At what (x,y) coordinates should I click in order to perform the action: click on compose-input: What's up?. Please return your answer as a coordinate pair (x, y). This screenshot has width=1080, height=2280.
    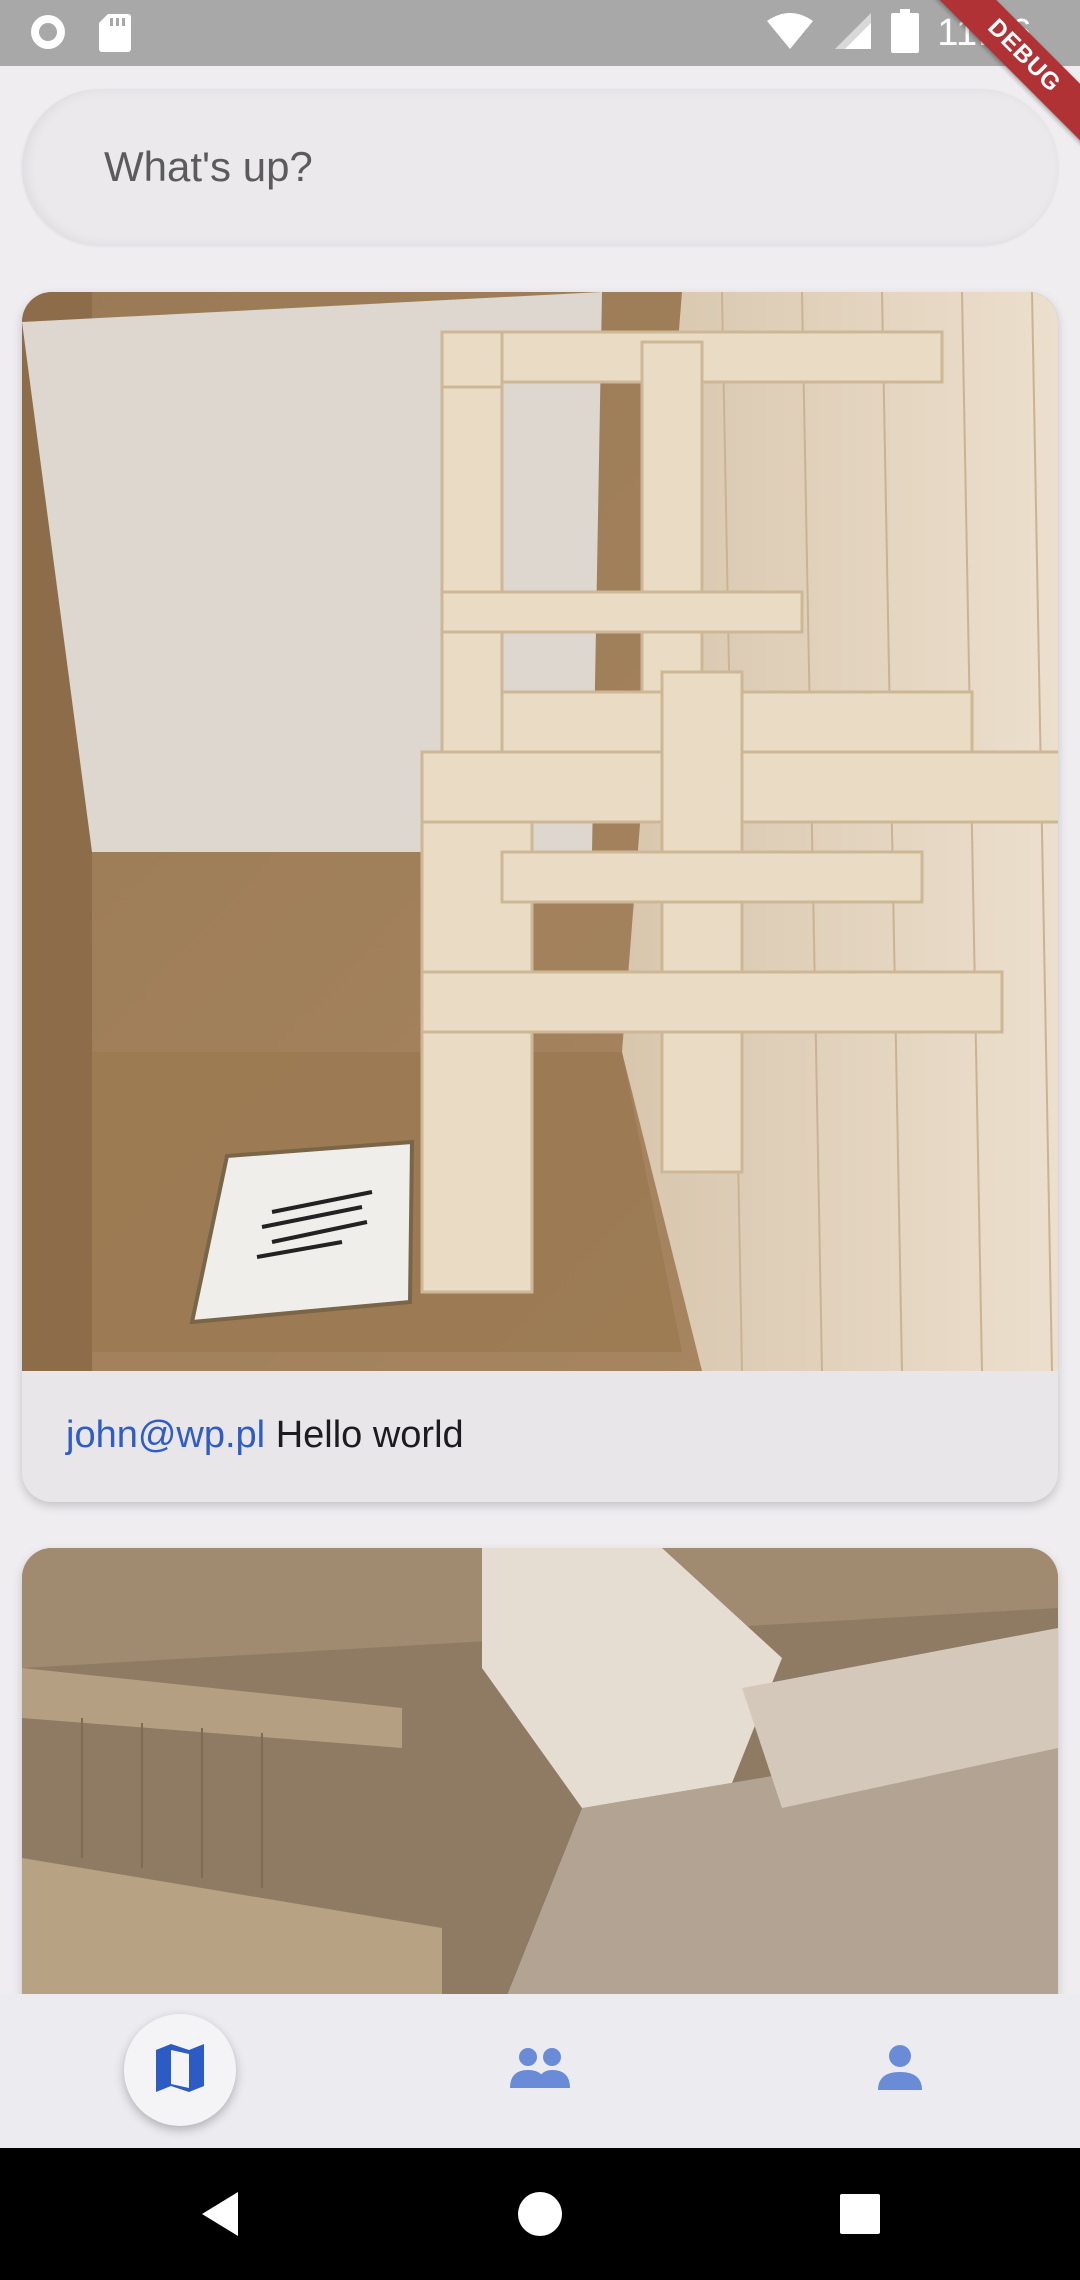
    Looking at the image, I should click on (540, 167).